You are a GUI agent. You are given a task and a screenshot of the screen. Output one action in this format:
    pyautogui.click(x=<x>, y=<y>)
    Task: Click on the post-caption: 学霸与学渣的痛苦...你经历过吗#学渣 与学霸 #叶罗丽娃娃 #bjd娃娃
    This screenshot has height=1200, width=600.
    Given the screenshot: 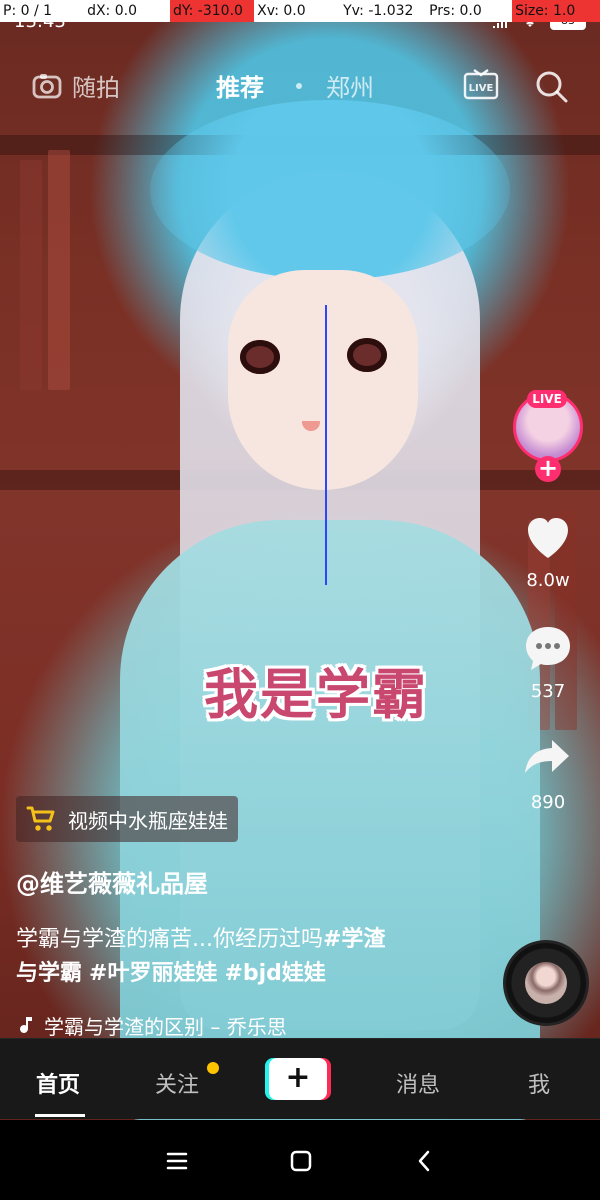 What is the action you would take?
    pyautogui.click(x=231, y=957)
    